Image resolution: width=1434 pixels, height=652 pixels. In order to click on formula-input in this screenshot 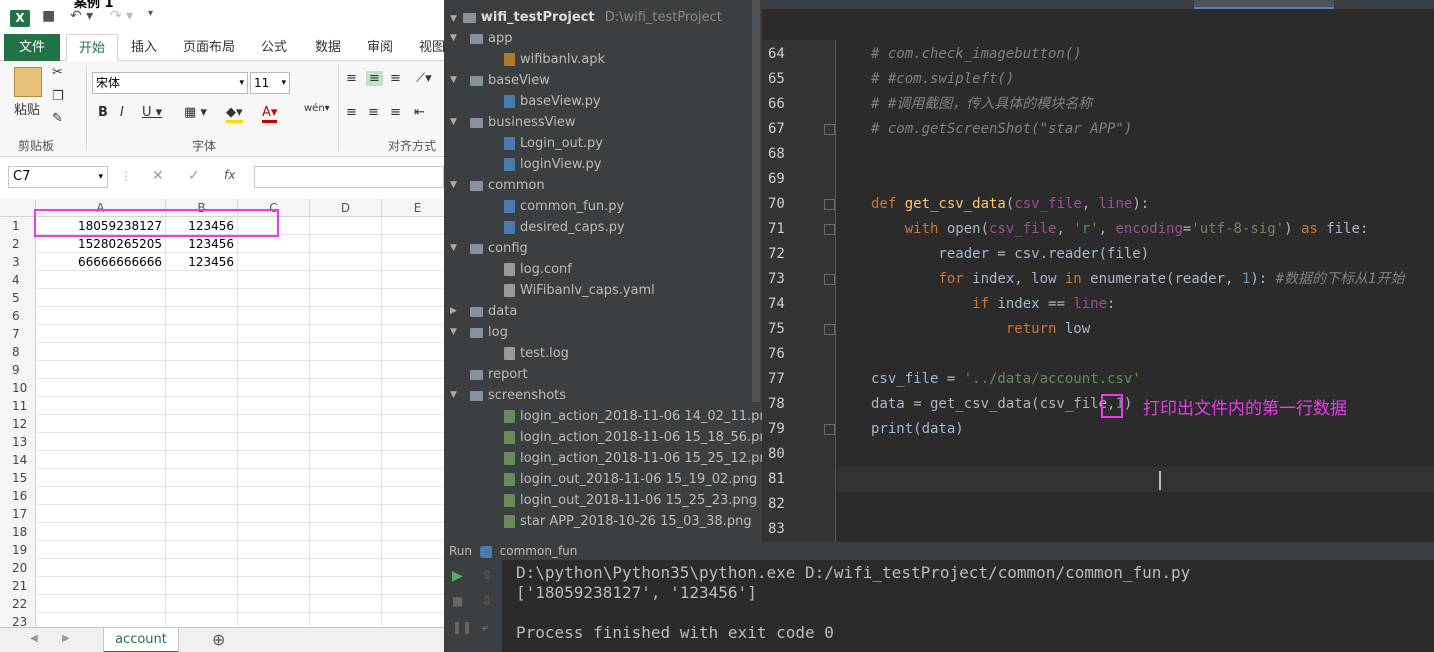, I will do `click(349, 177)`.